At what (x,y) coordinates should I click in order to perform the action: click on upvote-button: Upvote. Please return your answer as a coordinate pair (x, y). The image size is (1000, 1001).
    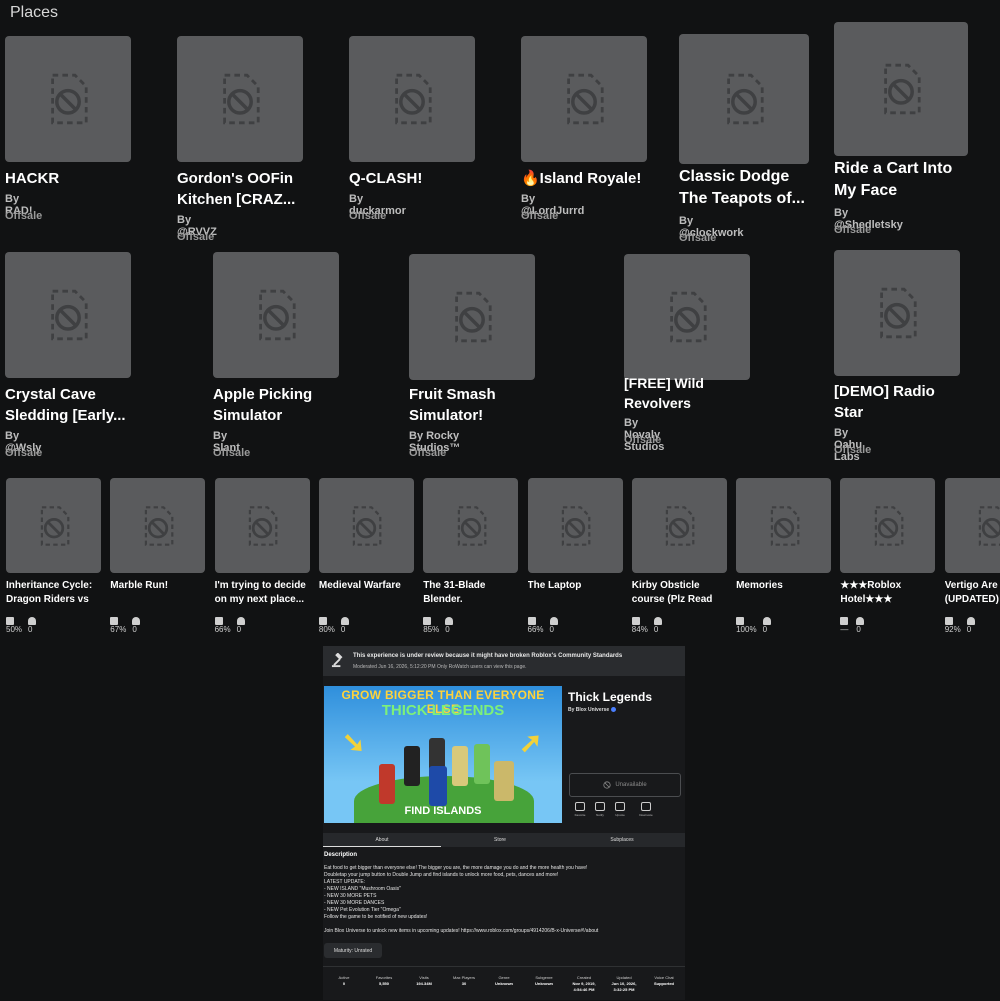
    Looking at the image, I should click on (620, 809).